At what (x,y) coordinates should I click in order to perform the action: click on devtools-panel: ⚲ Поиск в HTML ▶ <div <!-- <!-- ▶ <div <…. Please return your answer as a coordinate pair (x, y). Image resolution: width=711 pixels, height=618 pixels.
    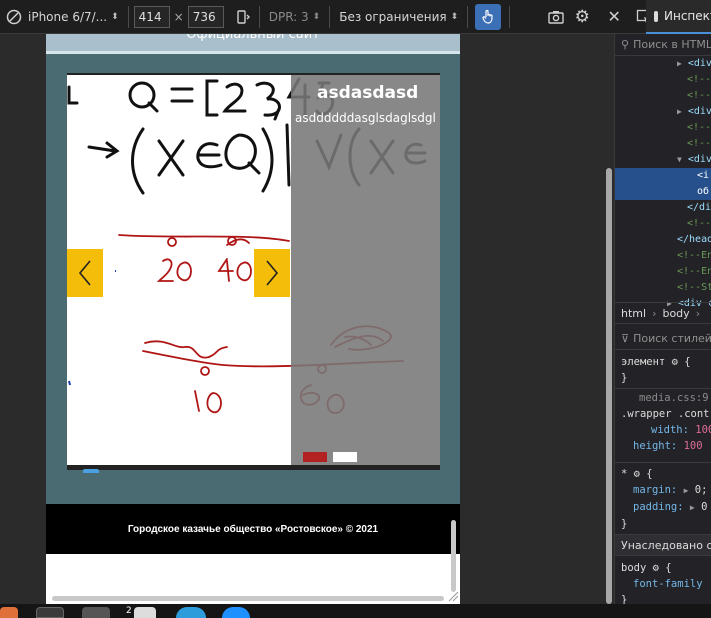
    Looking at the image, I should click on (662, 319).